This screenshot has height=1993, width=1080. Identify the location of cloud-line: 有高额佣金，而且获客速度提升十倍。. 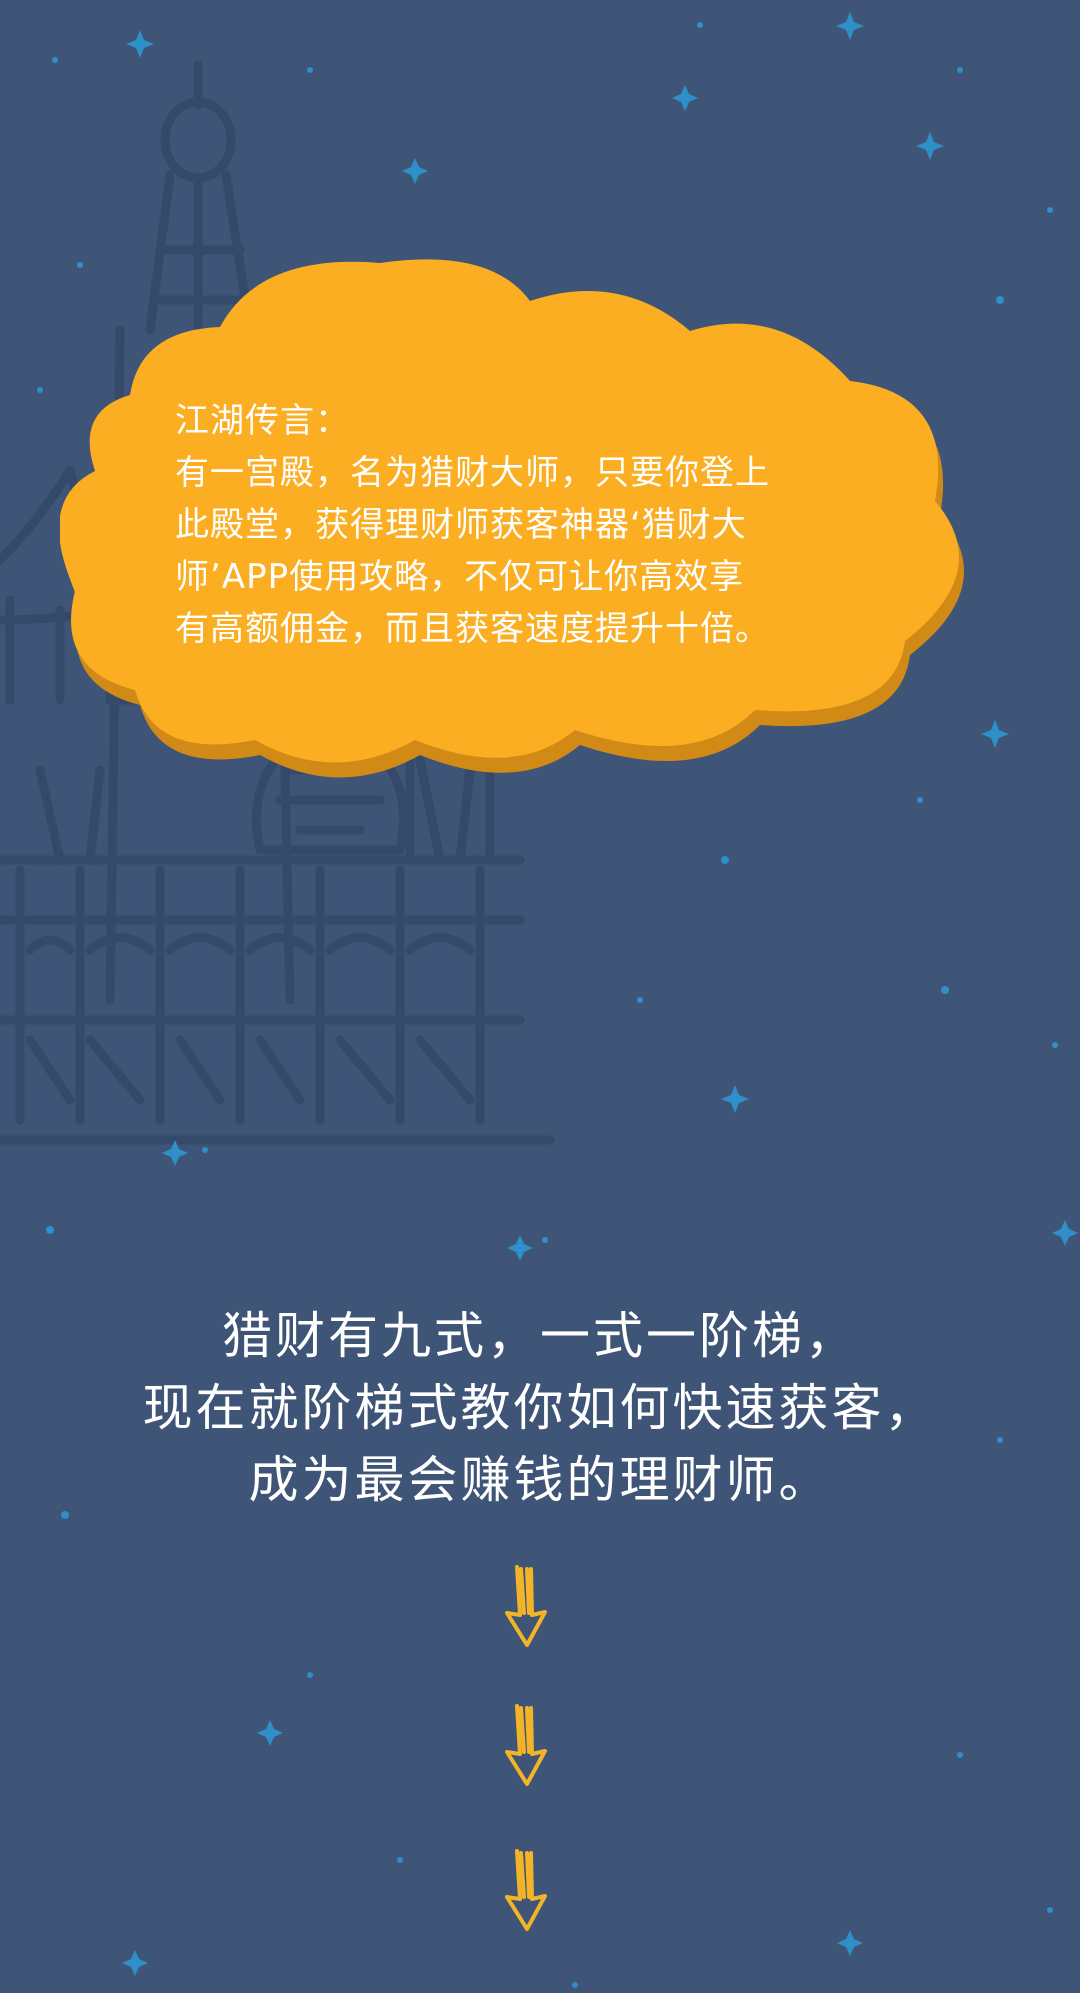
(472, 629).